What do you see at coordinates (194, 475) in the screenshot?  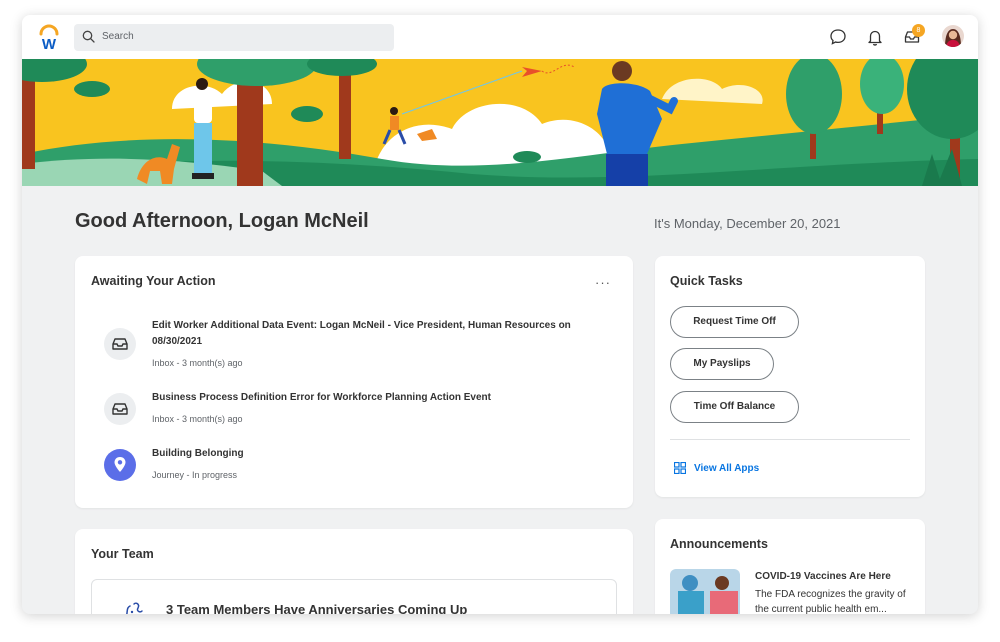 I see `task-meta: Journey - In progress` at bounding box center [194, 475].